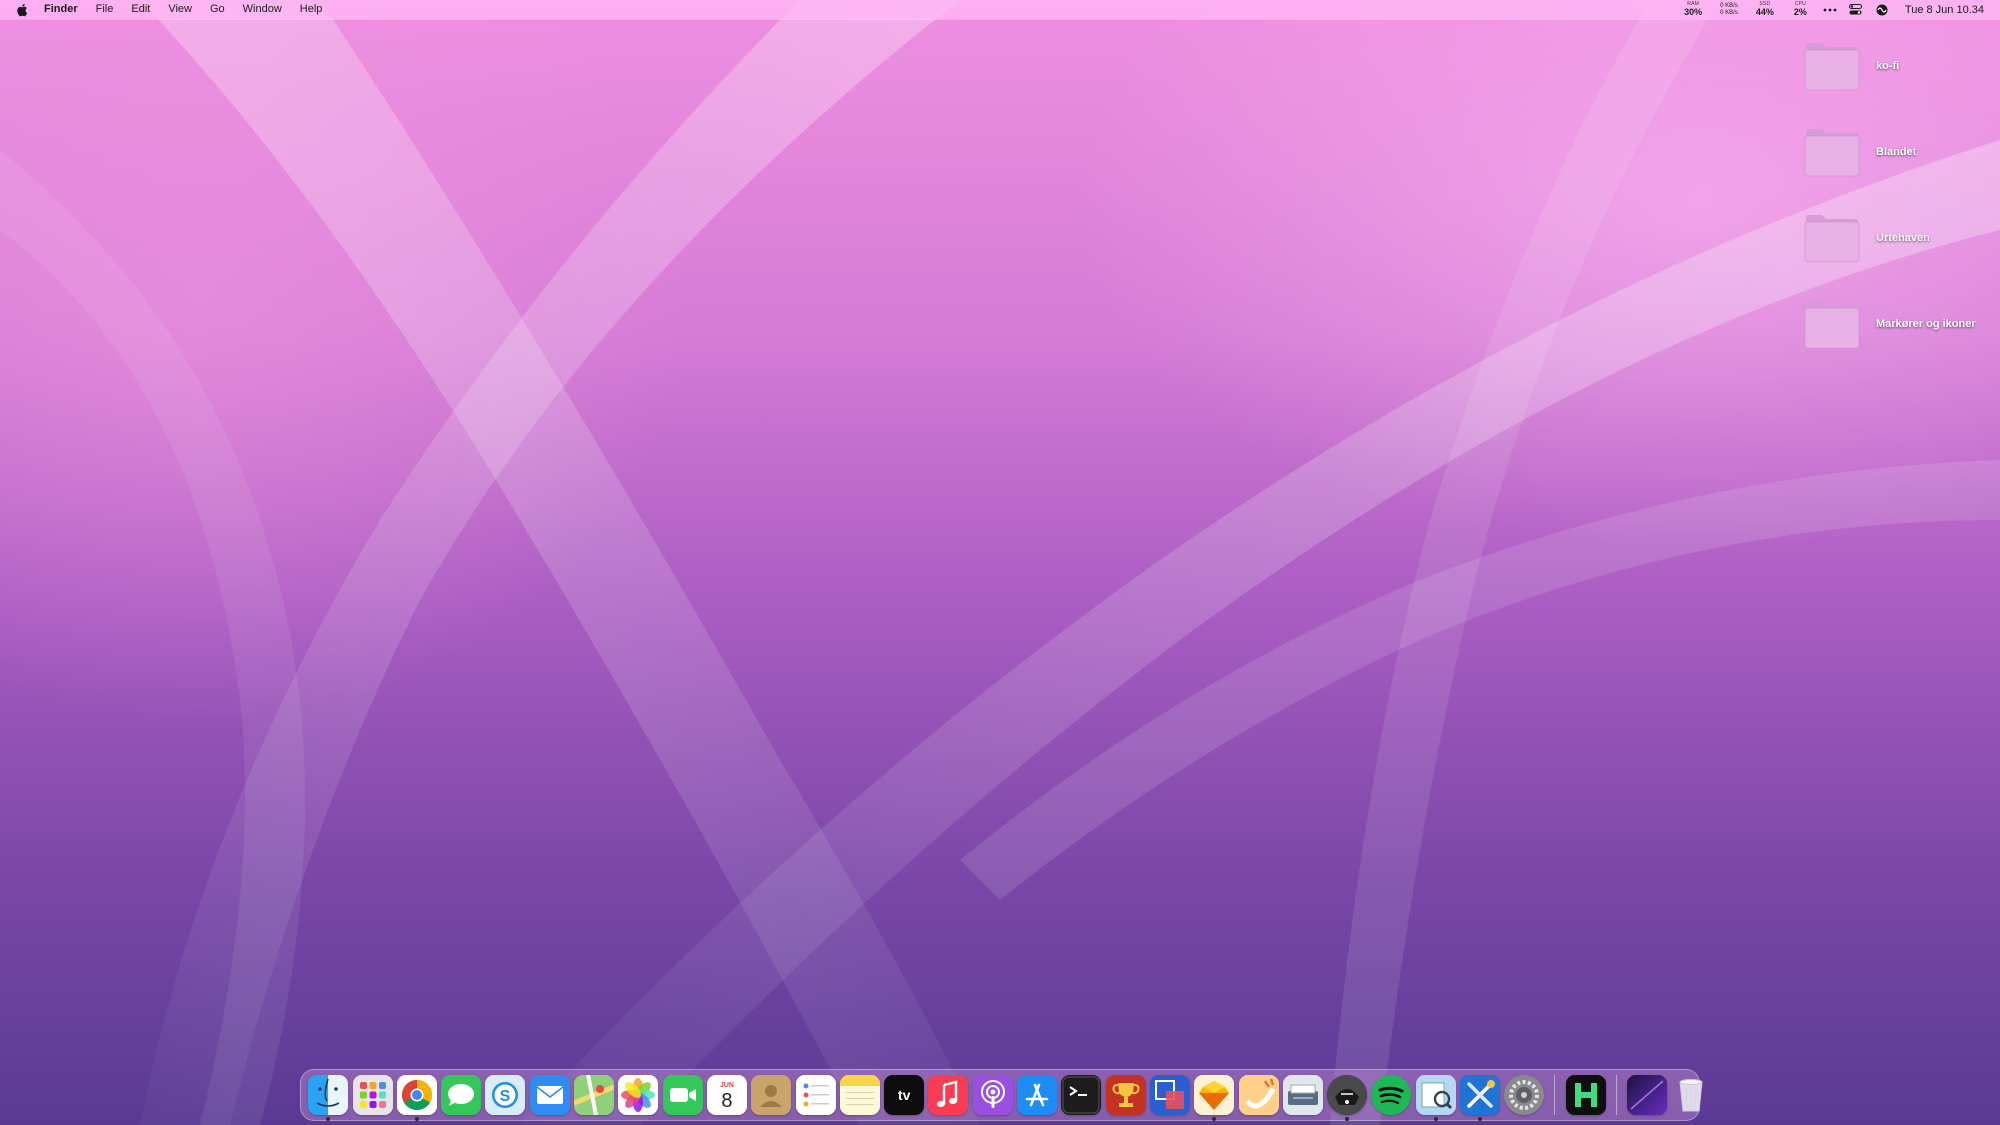 The image size is (2000, 1125). What do you see at coordinates (328, 1095) in the screenshot?
I see `finder-icon` at bounding box center [328, 1095].